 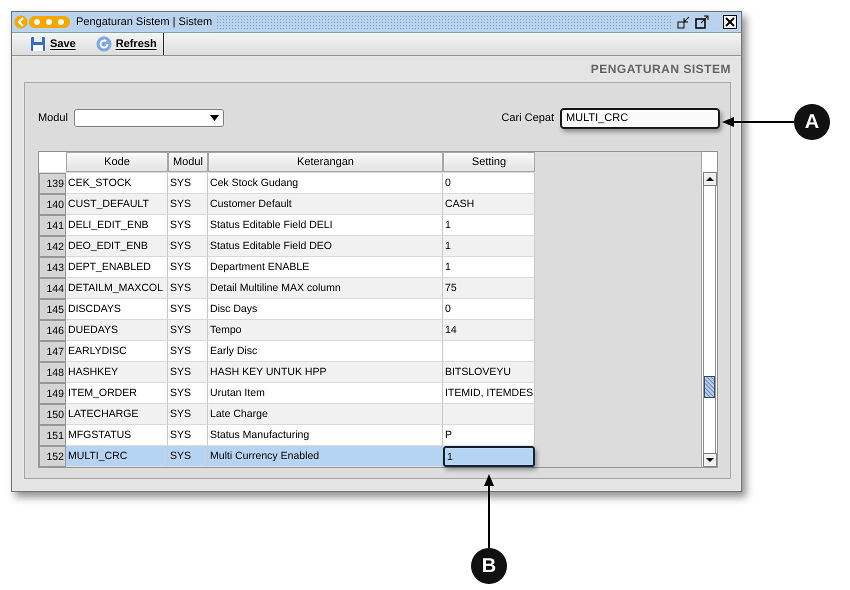 I want to click on scroll-down-icon, so click(x=710, y=460).